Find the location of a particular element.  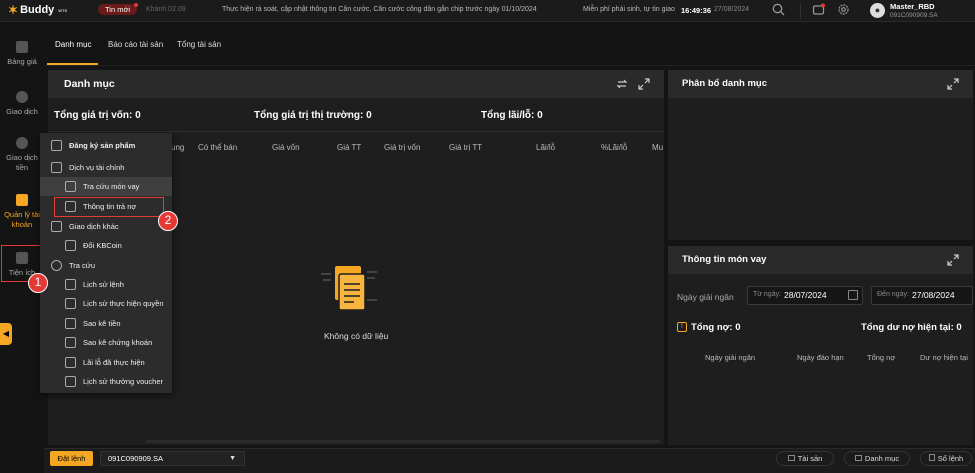

active-tab-indicator is located at coordinates (72, 64).